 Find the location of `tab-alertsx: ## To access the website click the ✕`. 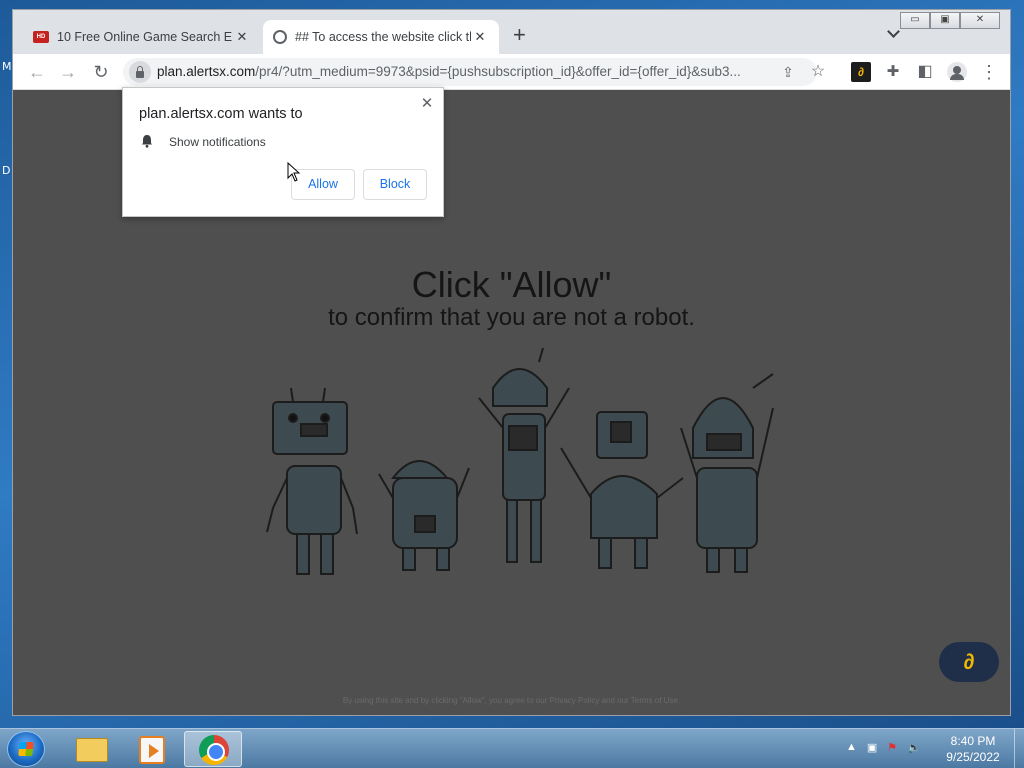

tab-alertsx: ## To access the website click the ✕ is located at coordinates (381, 37).